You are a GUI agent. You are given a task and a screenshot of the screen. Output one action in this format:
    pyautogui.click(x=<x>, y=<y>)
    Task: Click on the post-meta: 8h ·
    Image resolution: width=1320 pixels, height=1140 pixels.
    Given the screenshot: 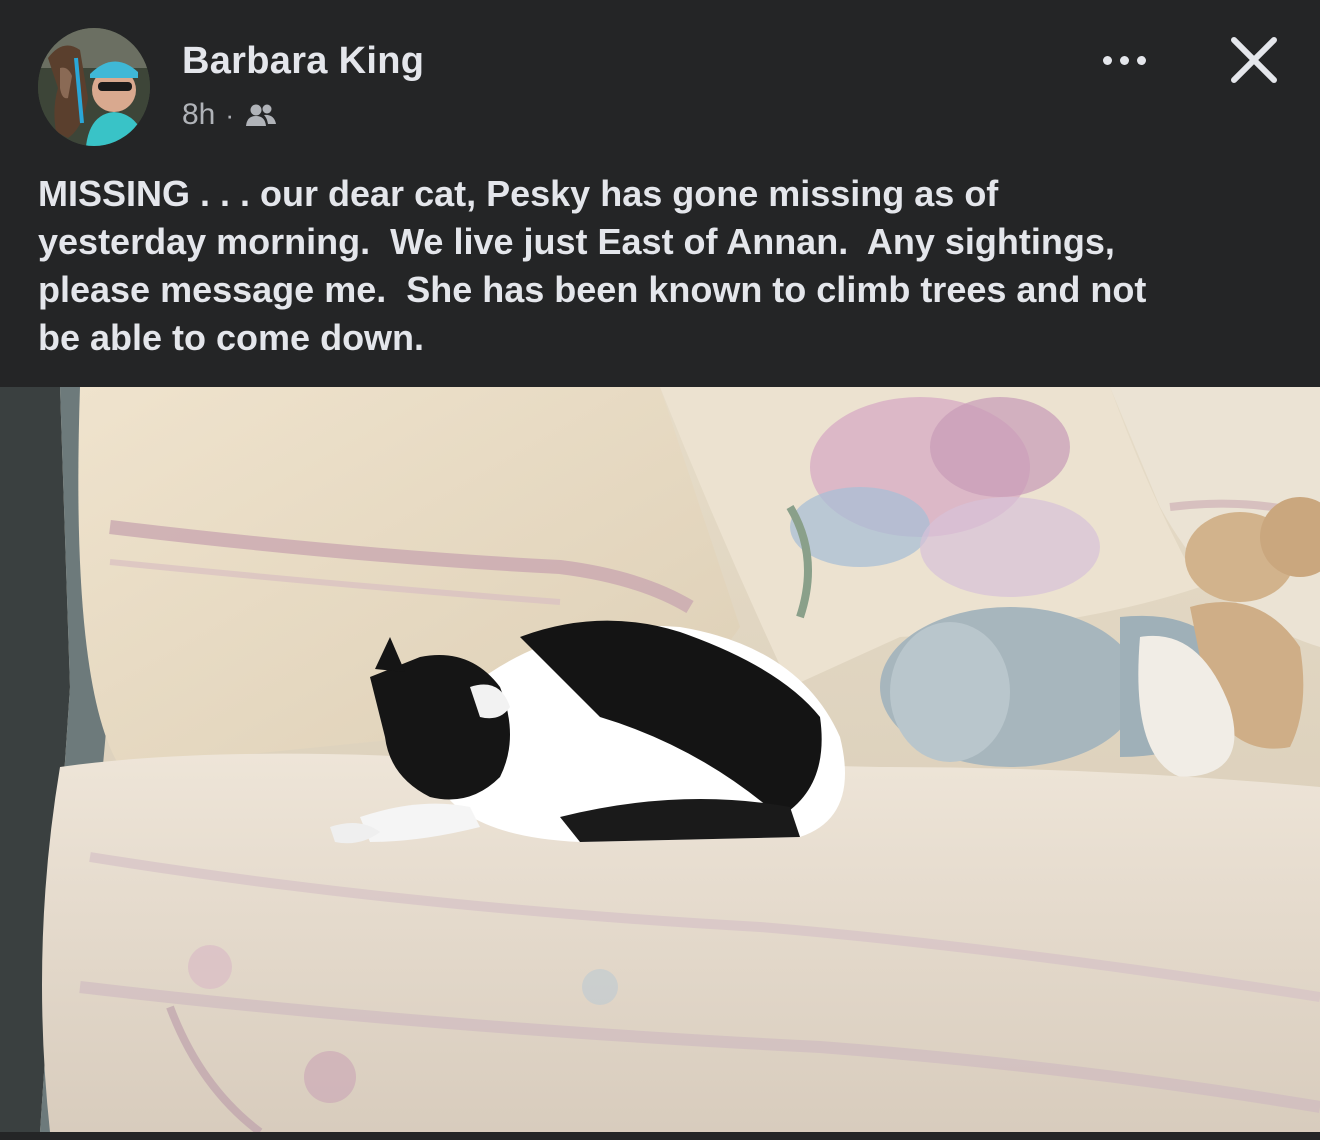 What is the action you would take?
    pyautogui.click(x=230, y=115)
    